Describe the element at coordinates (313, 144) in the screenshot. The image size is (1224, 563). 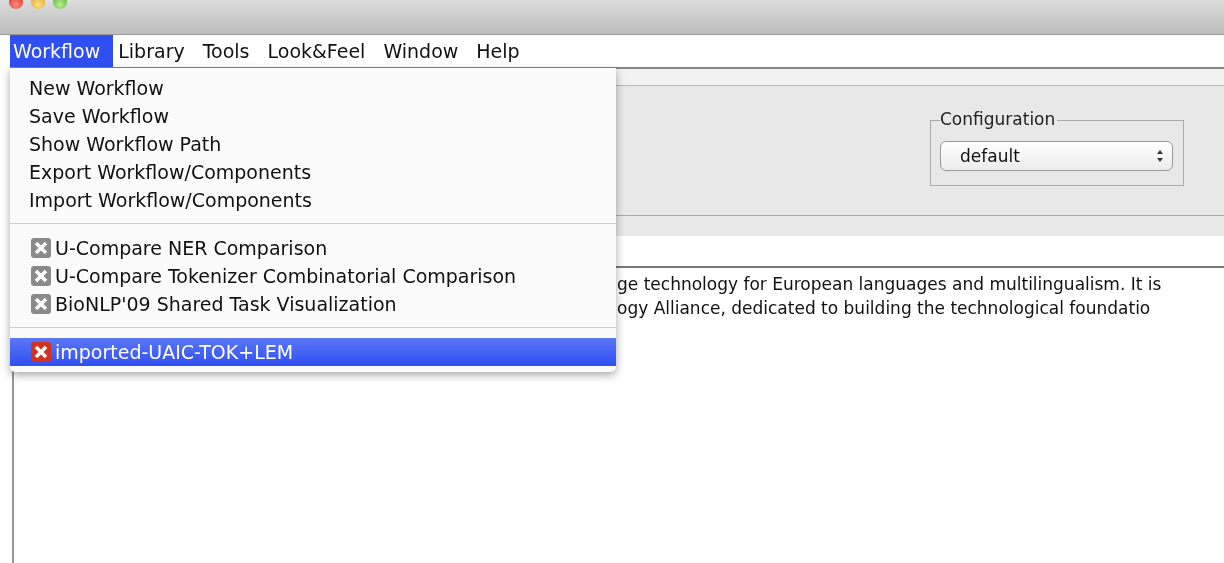
I see `menu-item: Show Workflow Path` at that location.